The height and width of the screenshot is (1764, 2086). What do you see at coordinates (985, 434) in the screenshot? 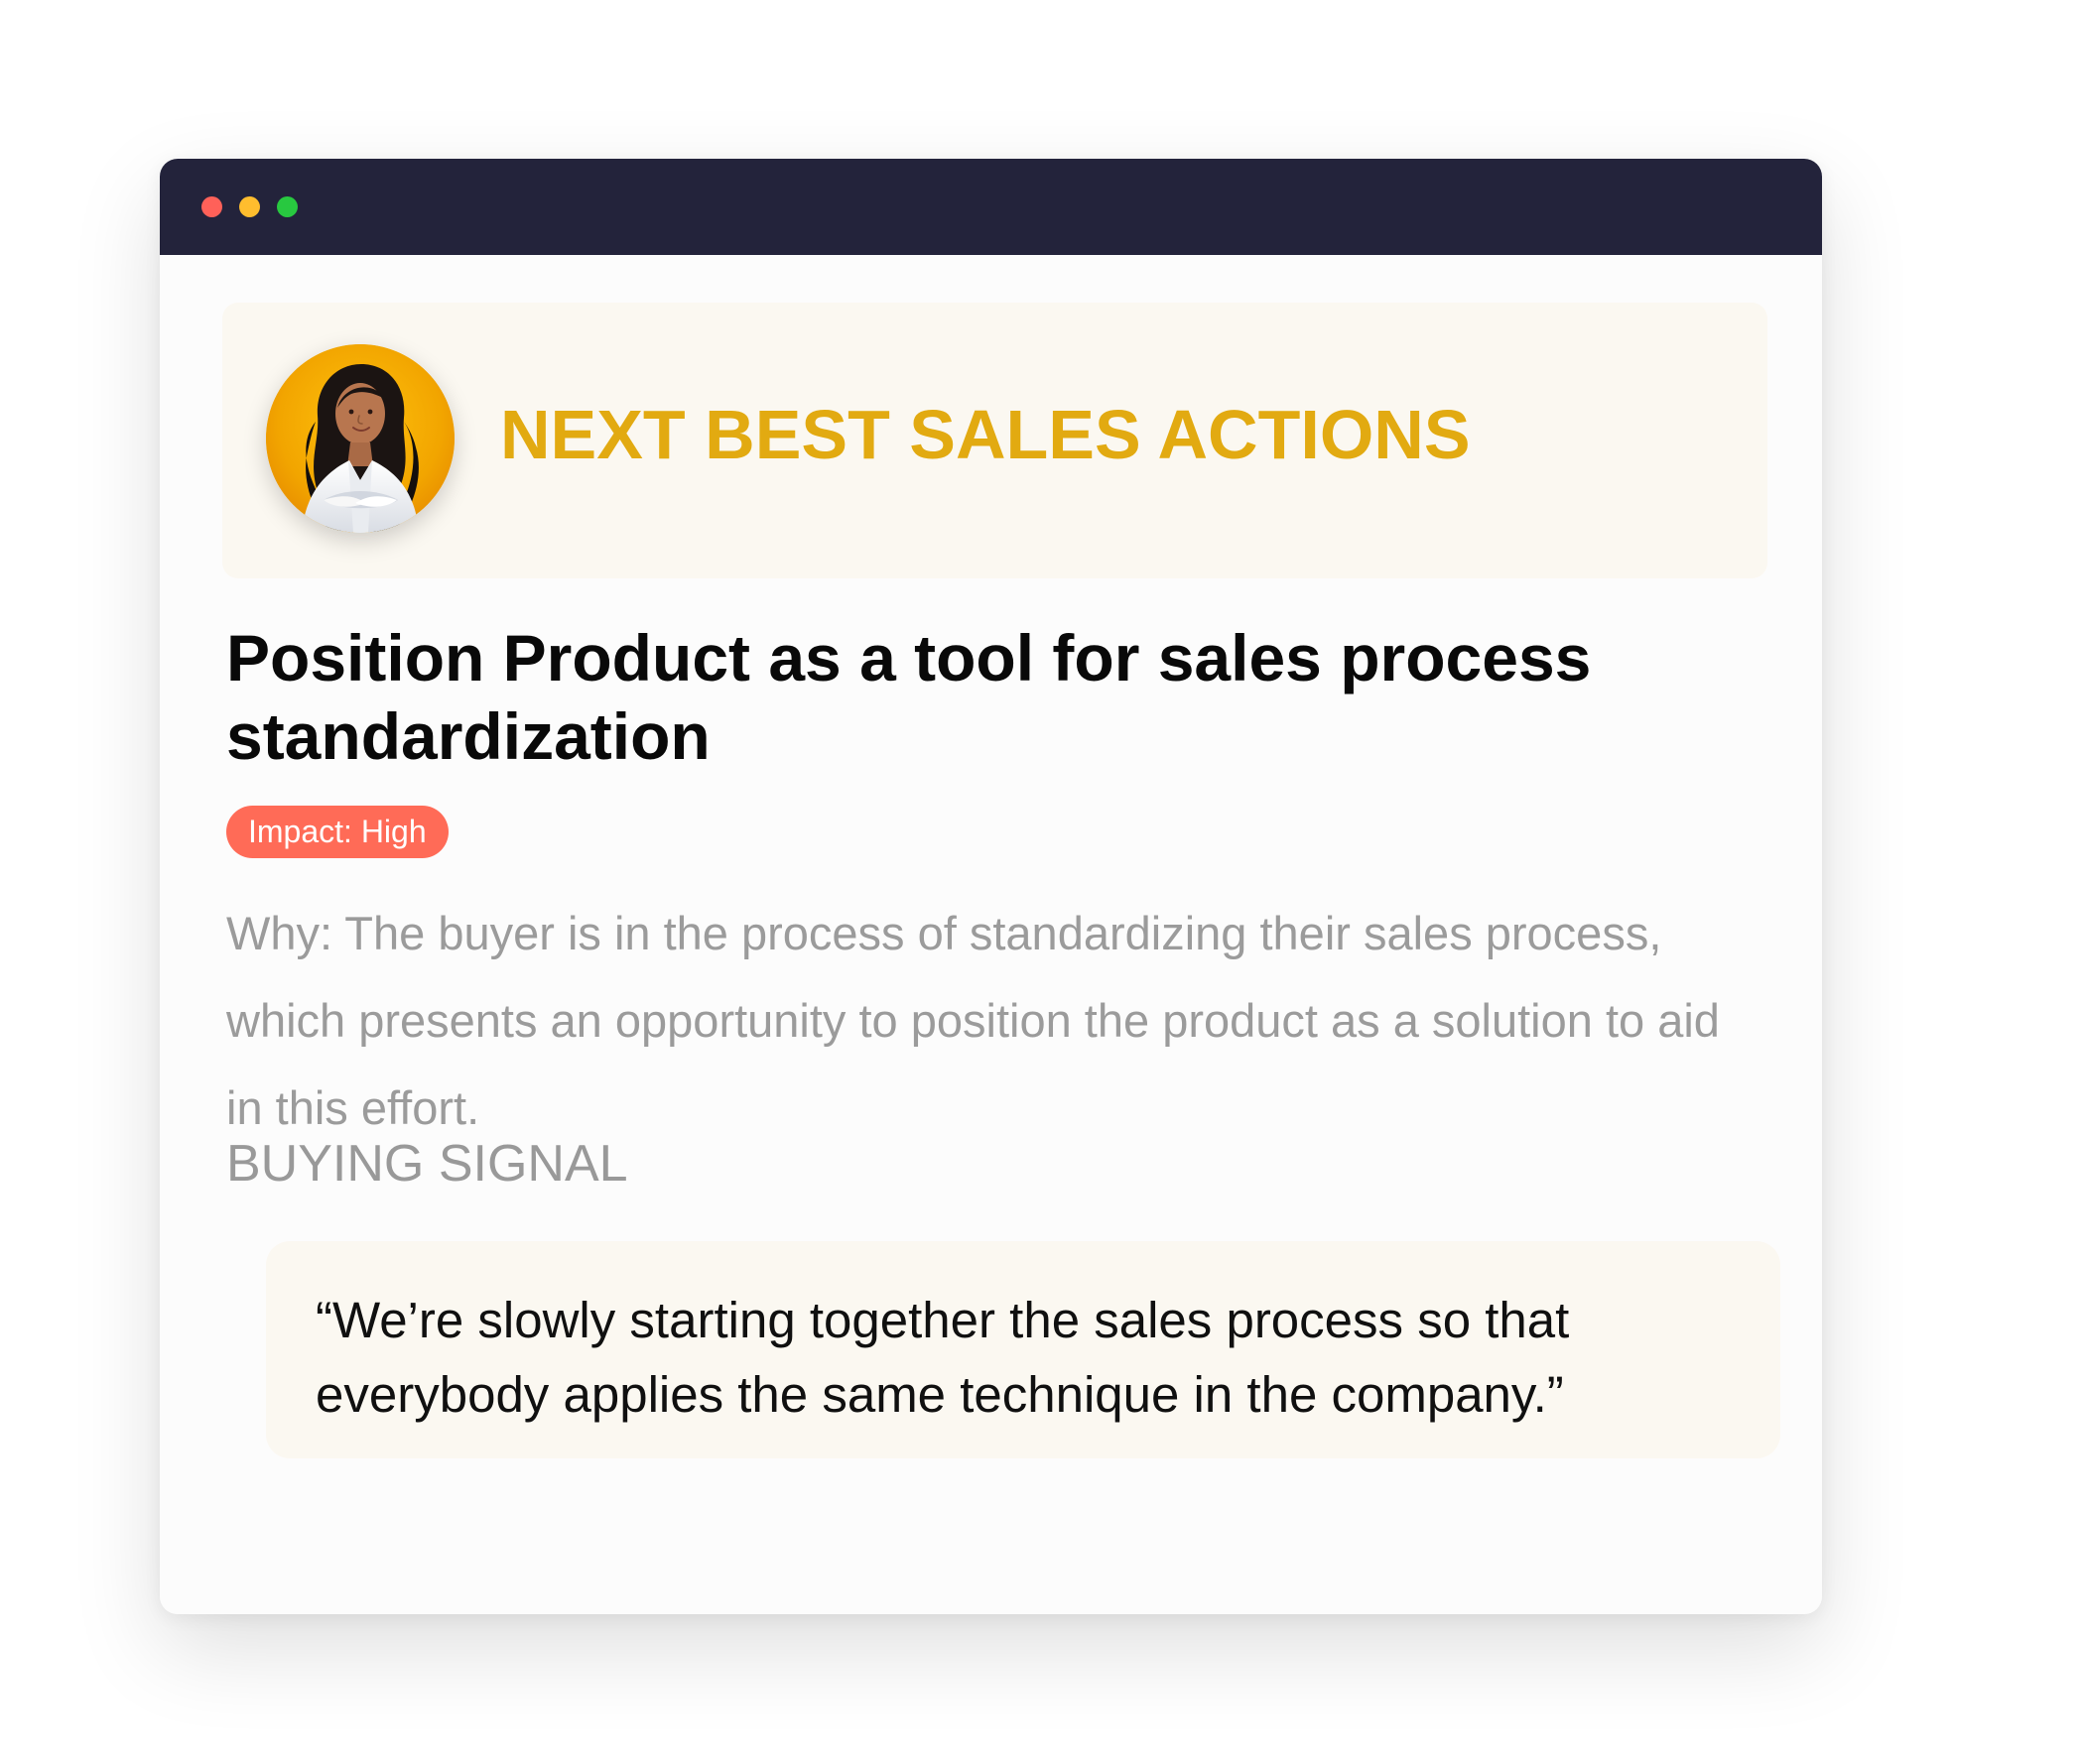
I see `page-title: NEXT BEST SALES ACTIONS` at bounding box center [985, 434].